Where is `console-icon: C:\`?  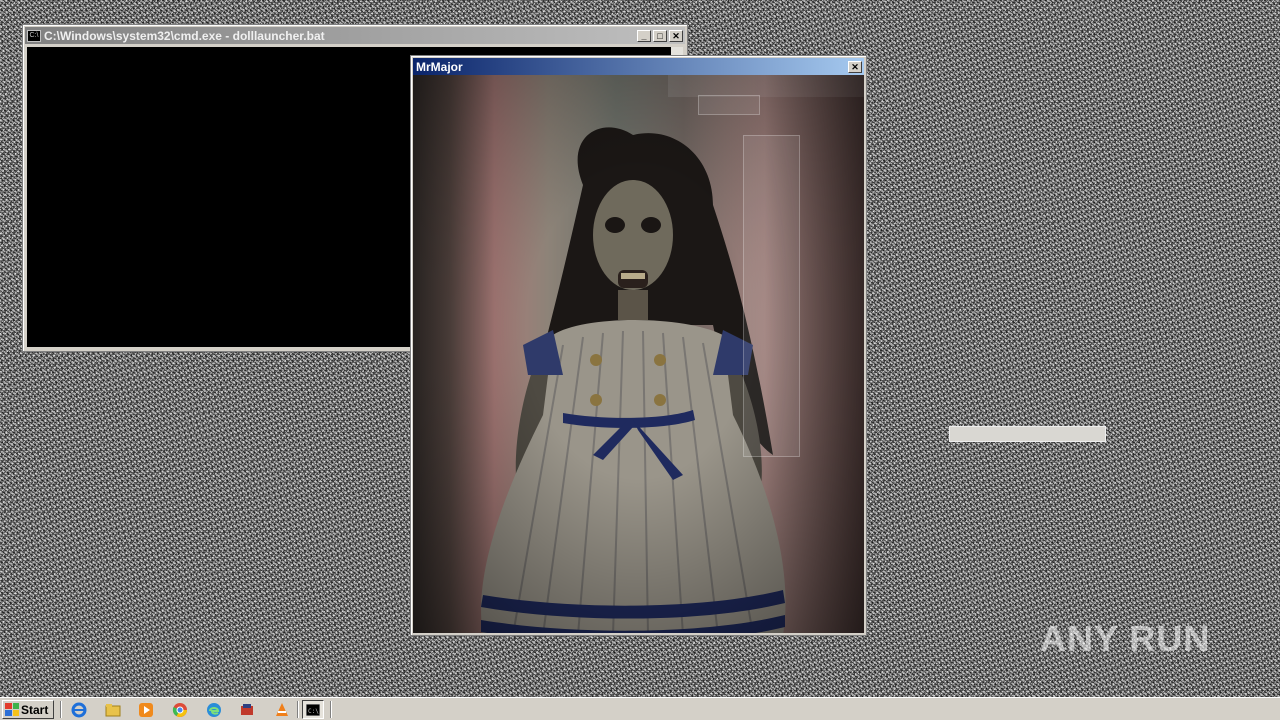 console-icon: C:\ is located at coordinates (34, 35).